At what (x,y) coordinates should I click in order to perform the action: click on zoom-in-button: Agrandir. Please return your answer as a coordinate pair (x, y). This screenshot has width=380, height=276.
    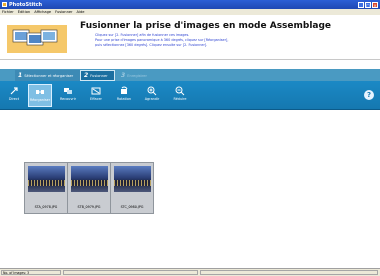
    Looking at the image, I should click on (152, 95).